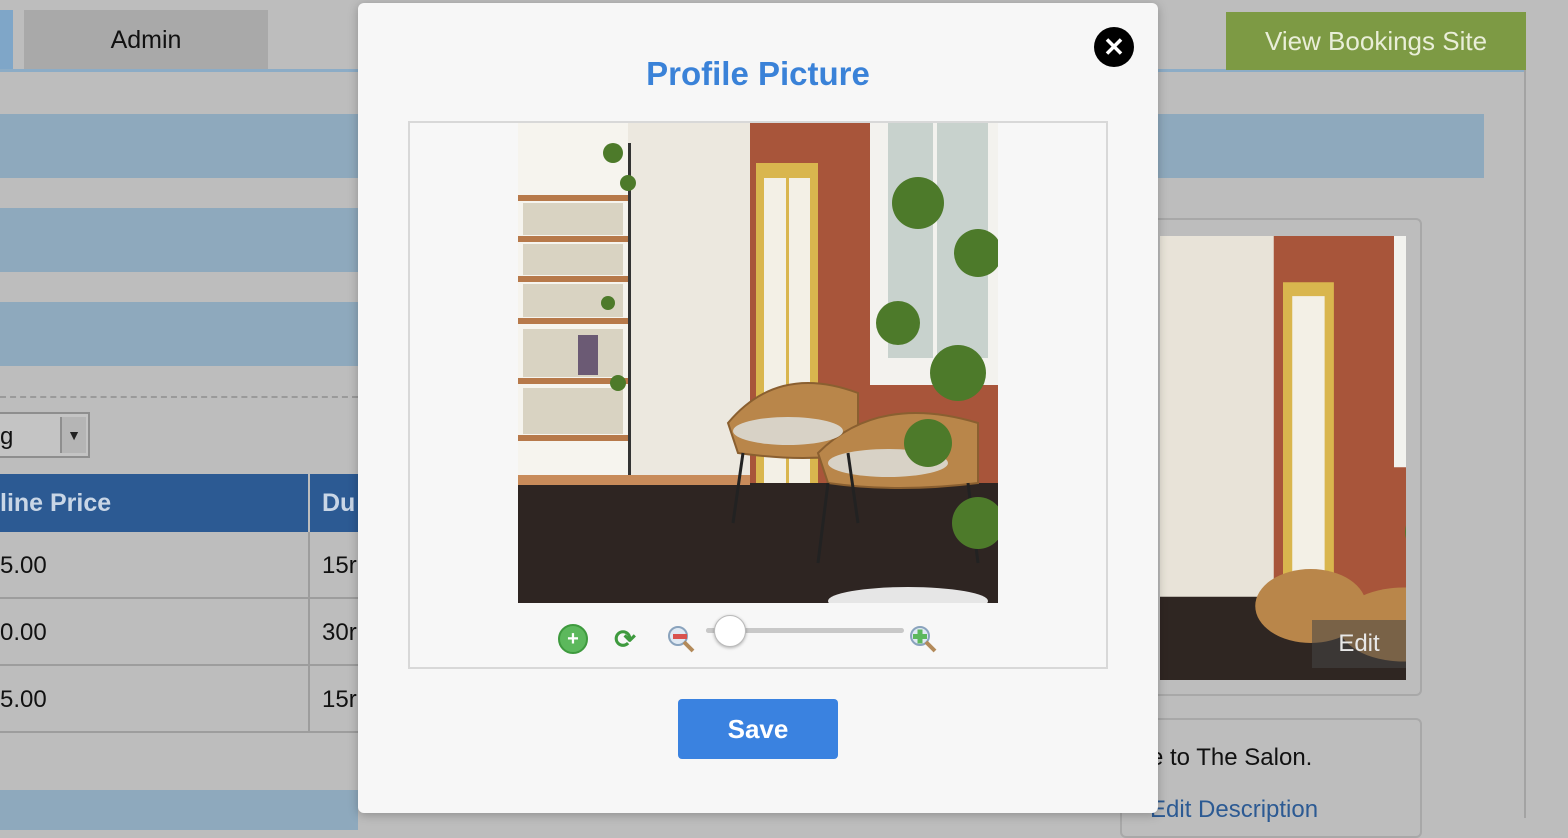 This screenshot has height=838, width=1568. I want to click on cell-duration: 30r, so click(339, 632).